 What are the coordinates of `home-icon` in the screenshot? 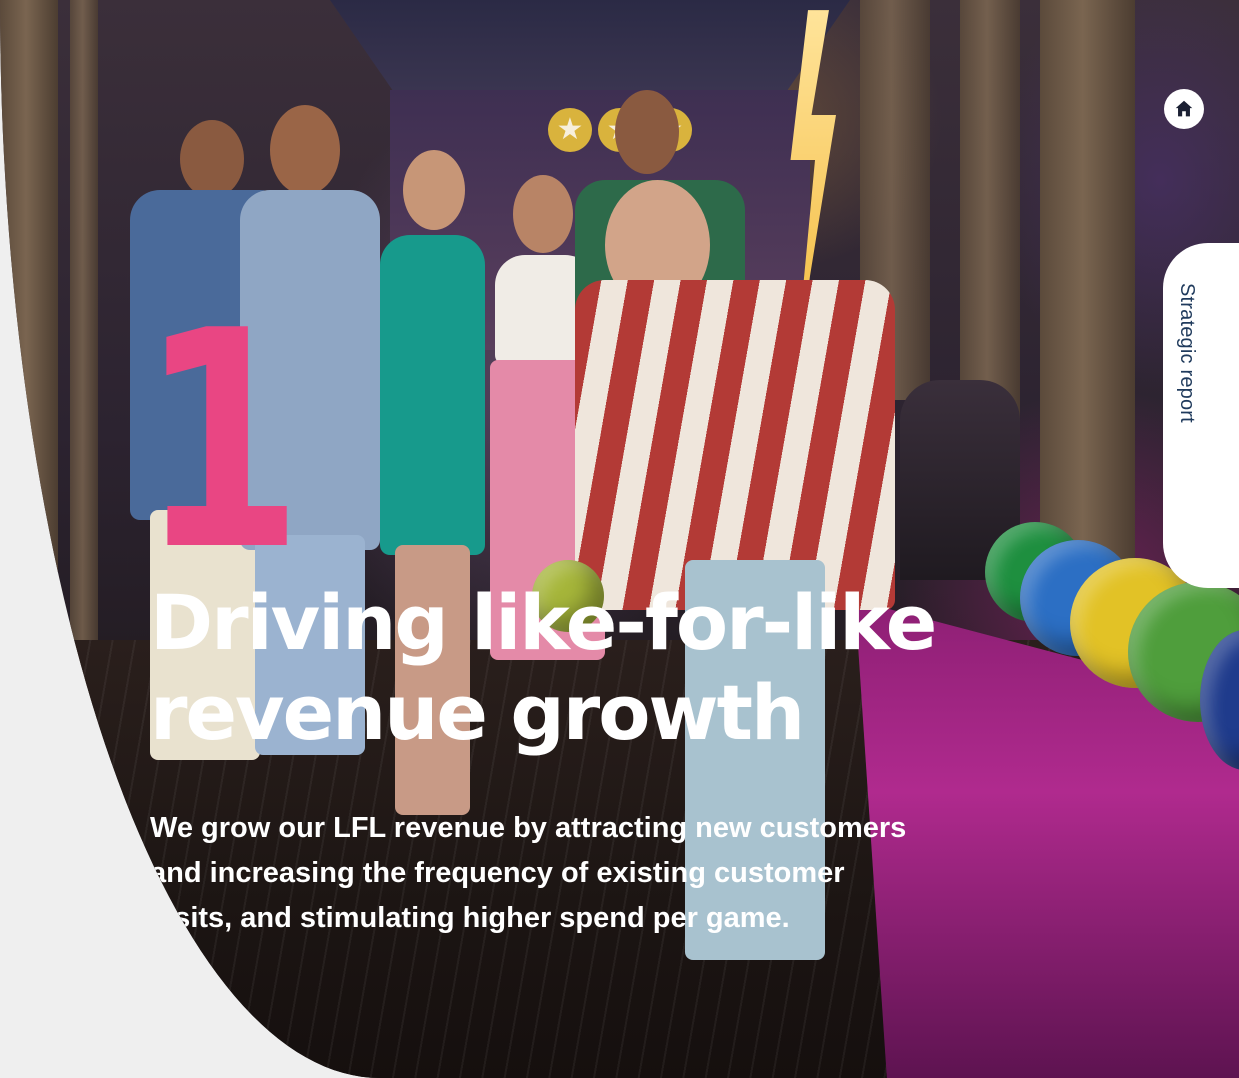 It's located at (1184, 108).